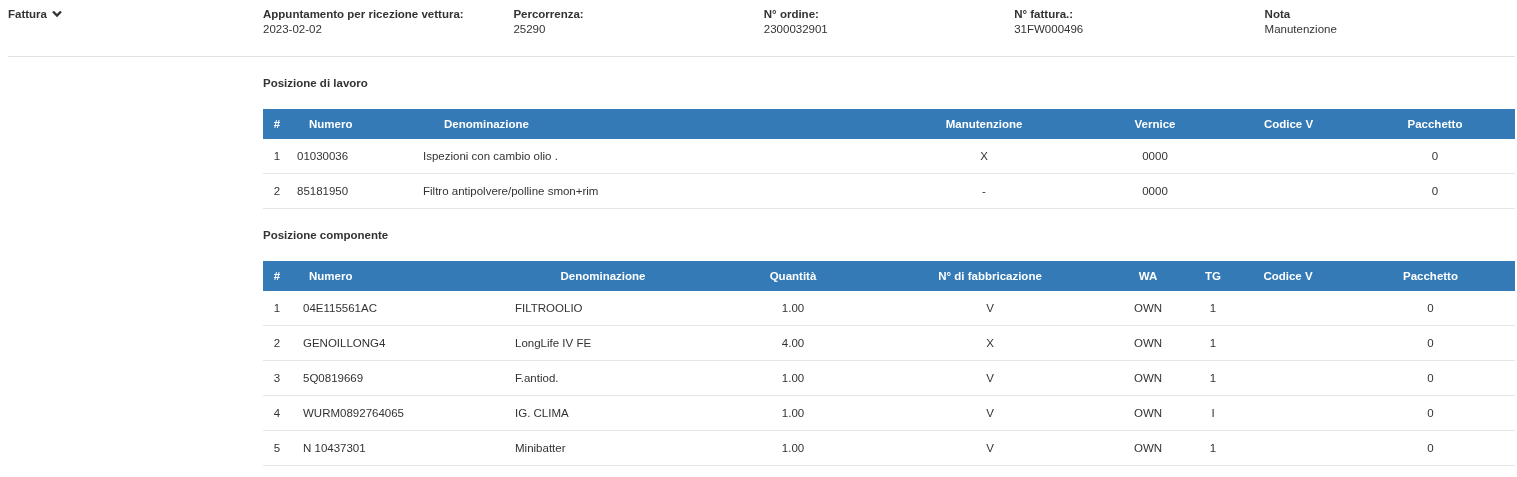 The height and width of the screenshot is (477, 1517). I want to click on field-label: Appuntamento per ricezione vettura:, so click(364, 14).